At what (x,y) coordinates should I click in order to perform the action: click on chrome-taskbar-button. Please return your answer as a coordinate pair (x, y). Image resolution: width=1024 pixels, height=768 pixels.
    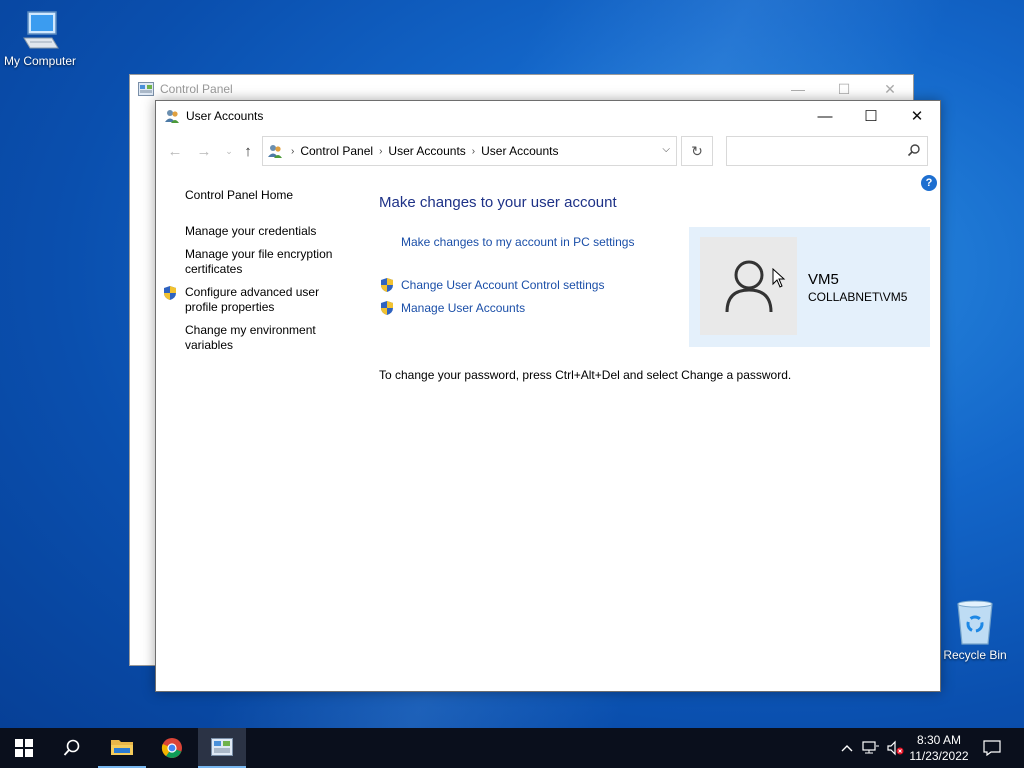
    Looking at the image, I should click on (172, 748).